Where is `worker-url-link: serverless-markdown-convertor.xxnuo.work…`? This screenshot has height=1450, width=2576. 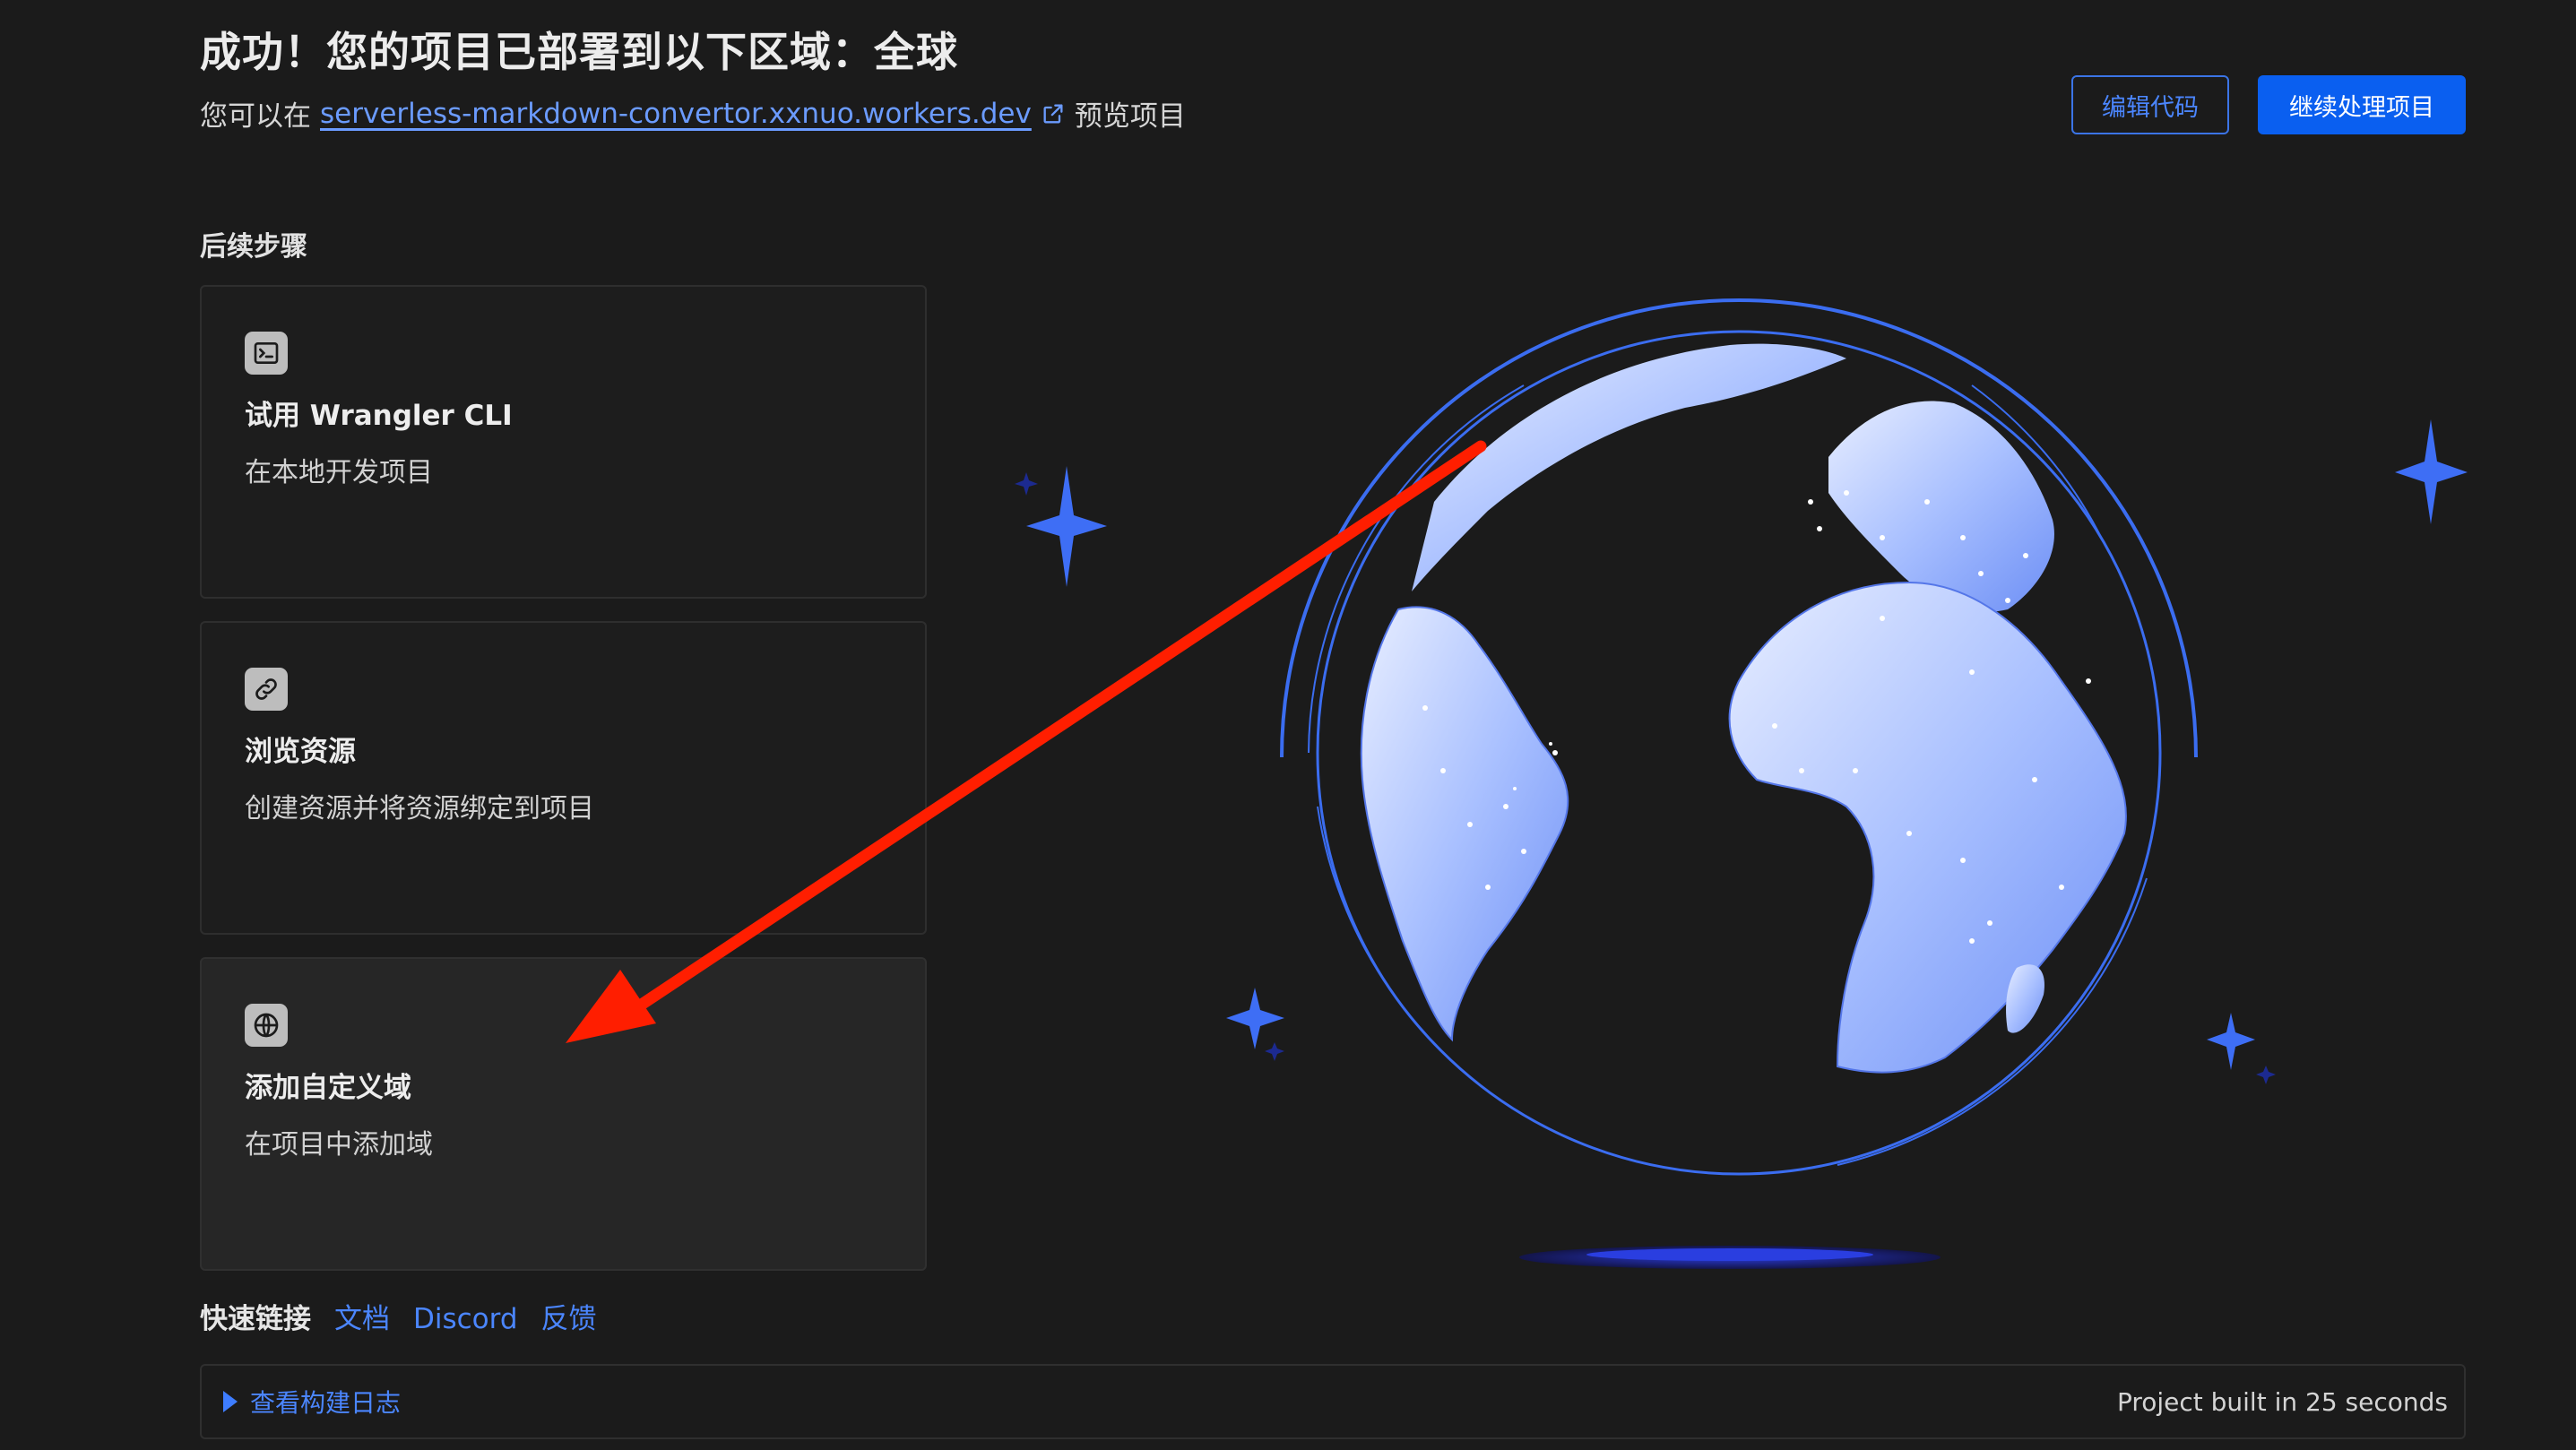 worker-url-link: serverless-markdown-convertor.xxnuo.work… is located at coordinates (676, 114).